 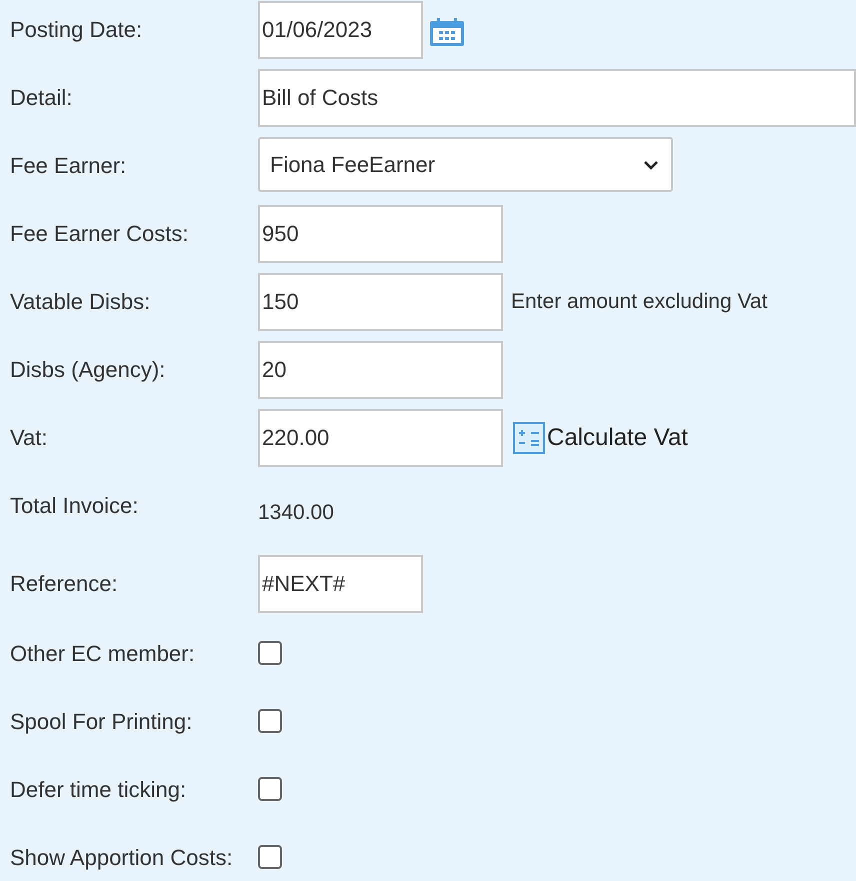 What do you see at coordinates (75, 506) in the screenshot?
I see `field-label: Total Invoice:` at bounding box center [75, 506].